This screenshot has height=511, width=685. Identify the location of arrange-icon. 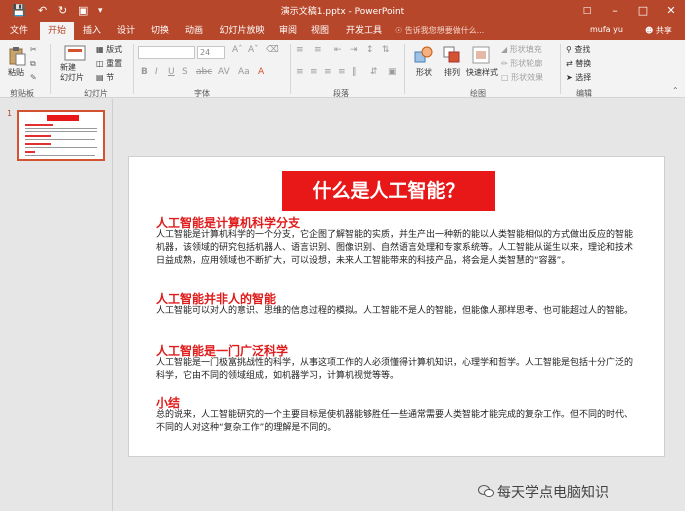
(452, 55).